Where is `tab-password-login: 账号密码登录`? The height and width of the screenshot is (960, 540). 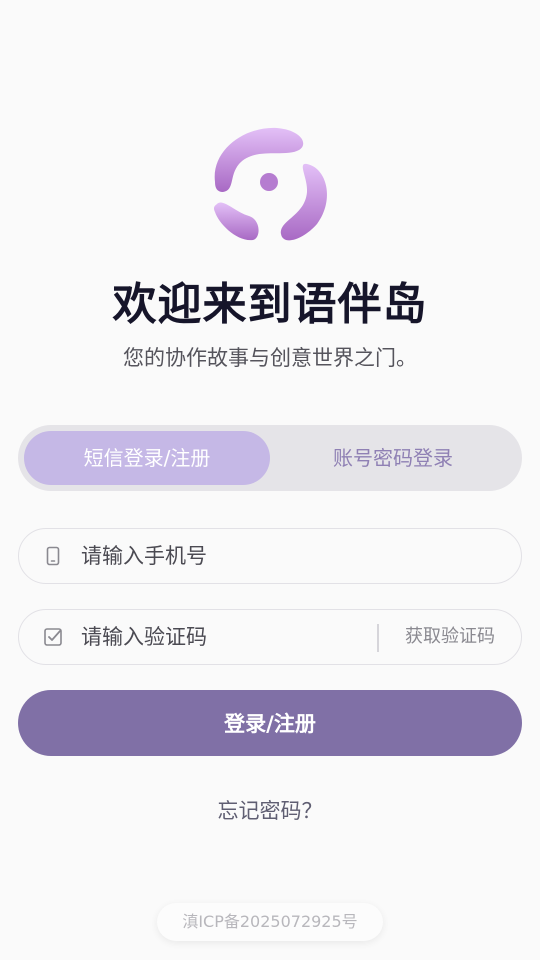 tab-password-login: 账号密码登录 is located at coordinates (393, 458).